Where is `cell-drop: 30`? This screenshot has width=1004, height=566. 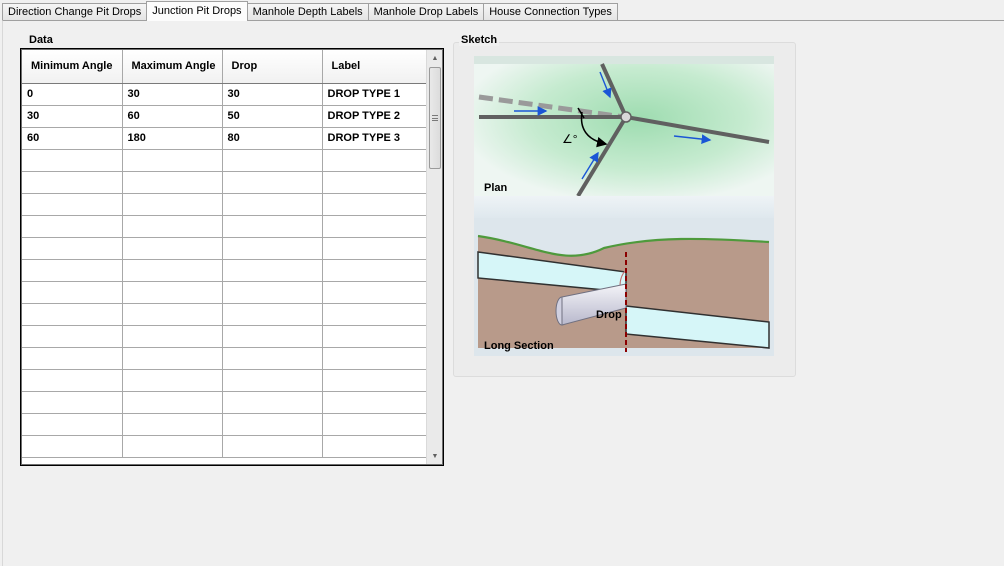
cell-drop: 30 is located at coordinates (272, 94).